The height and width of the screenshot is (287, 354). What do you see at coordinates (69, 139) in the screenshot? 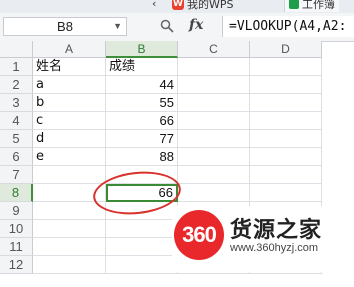
I see `cell-a5: d` at bounding box center [69, 139].